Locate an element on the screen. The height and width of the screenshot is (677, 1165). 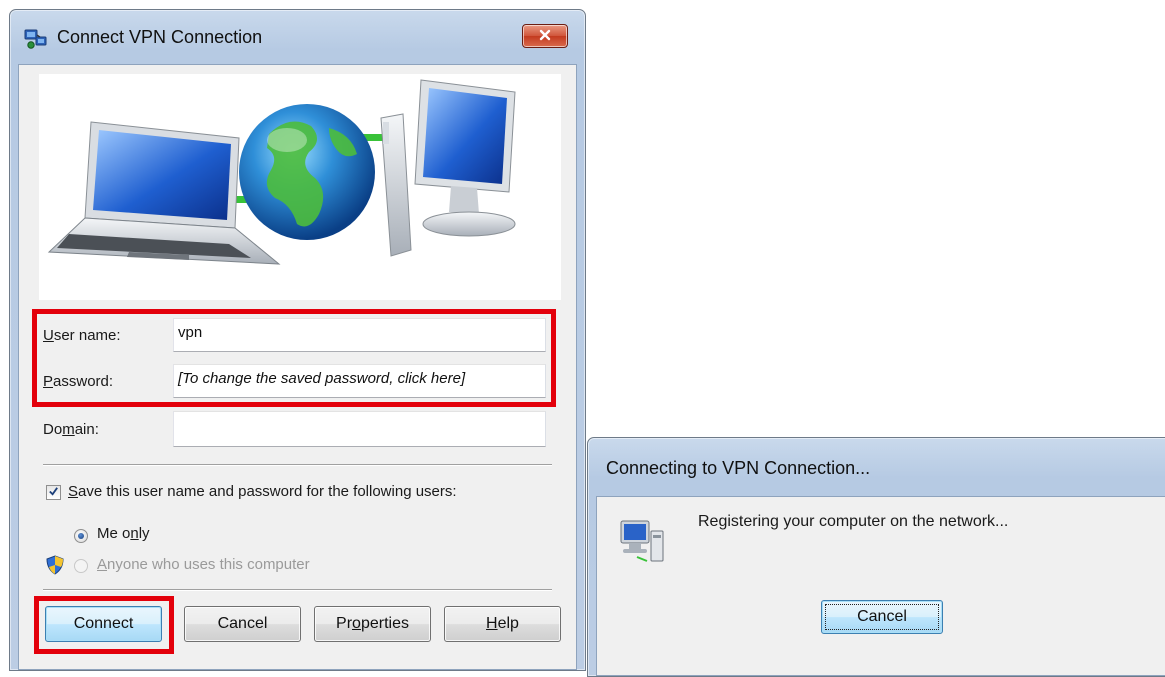
title-bar: Connect VPN Connection is located at coordinates (297, 37).